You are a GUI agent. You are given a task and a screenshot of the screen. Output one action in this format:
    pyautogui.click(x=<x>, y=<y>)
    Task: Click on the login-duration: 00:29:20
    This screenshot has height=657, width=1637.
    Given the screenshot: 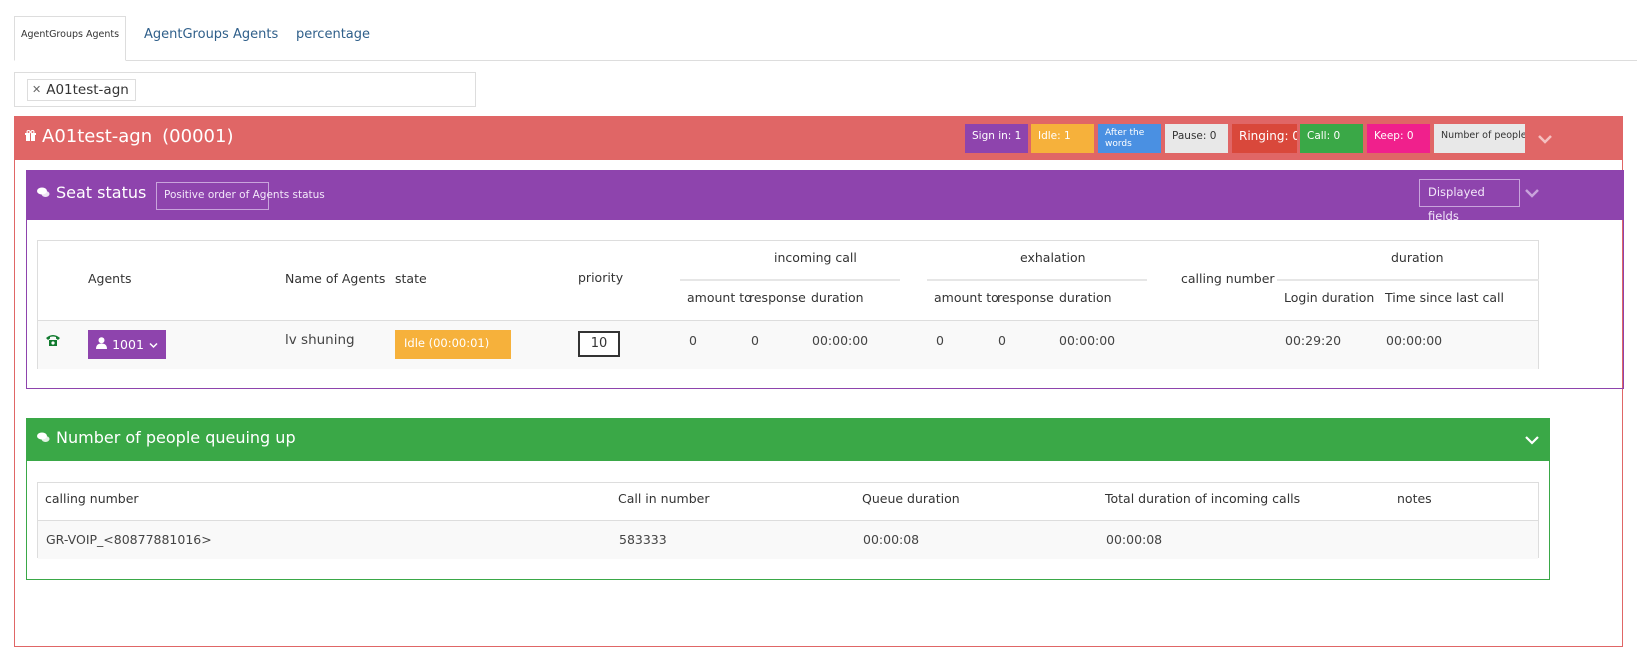 What is the action you would take?
    pyautogui.click(x=1313, y=340)
    